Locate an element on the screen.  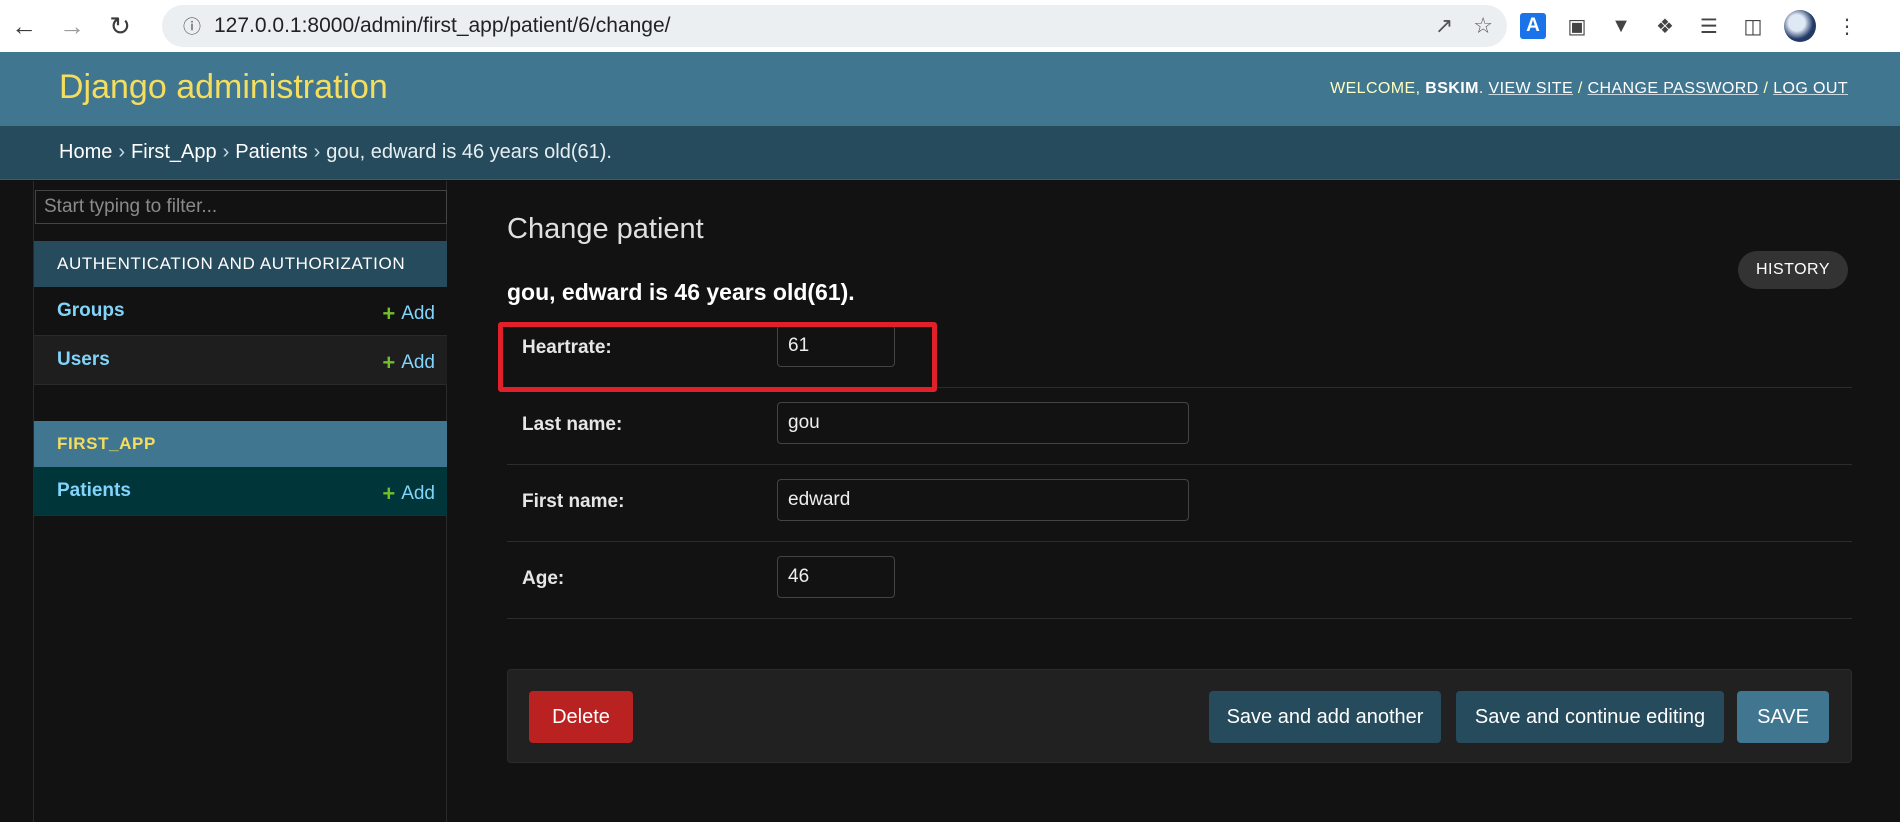
sidebar-item-label: Users is located at coordinates (83, 360).